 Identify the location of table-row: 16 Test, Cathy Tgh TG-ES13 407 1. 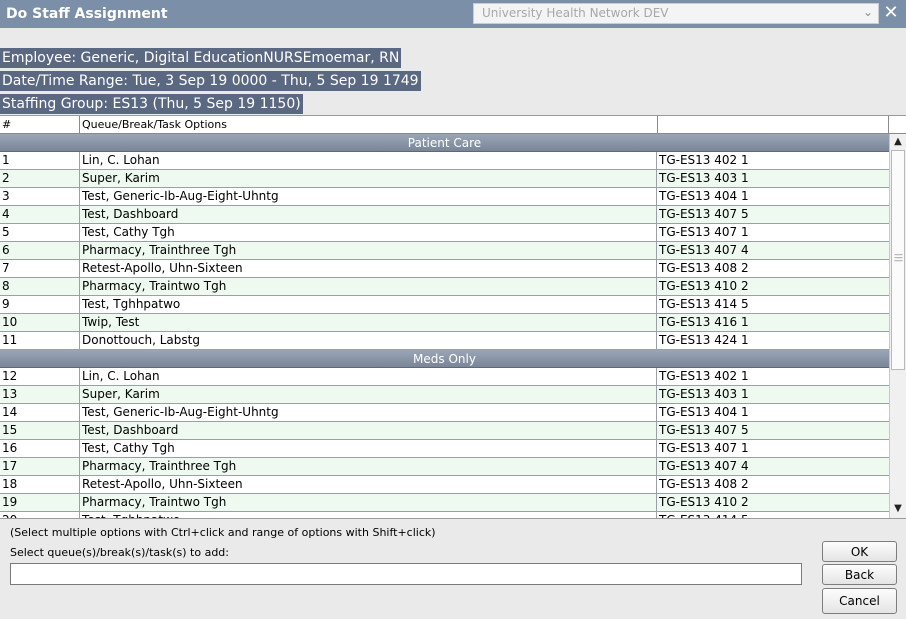
(444, 449).